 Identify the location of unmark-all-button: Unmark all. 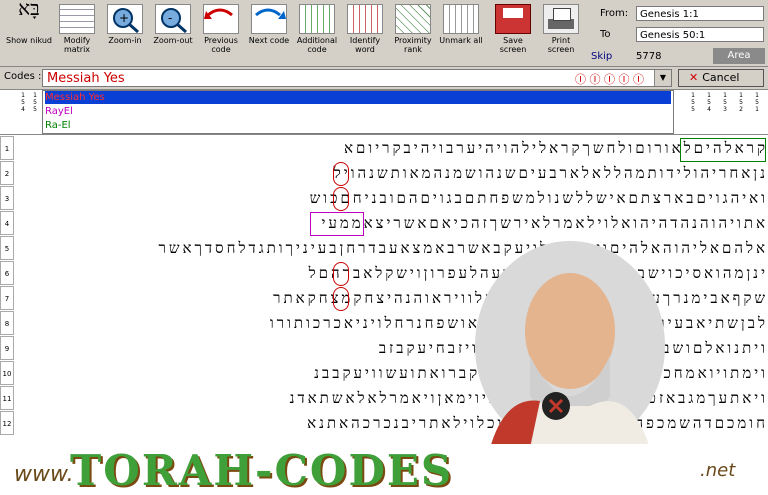
(461, 33).